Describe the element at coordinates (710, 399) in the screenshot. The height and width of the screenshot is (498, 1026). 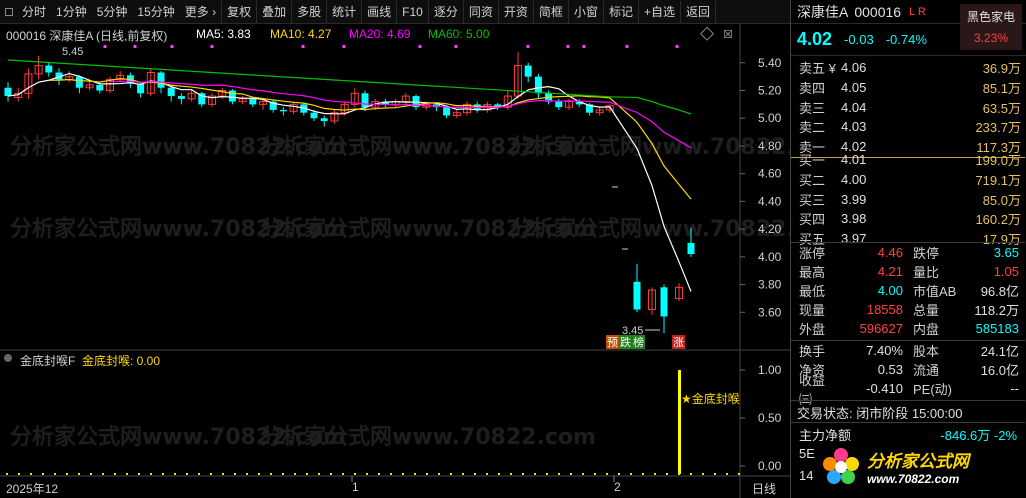
I see `signal-label: ★金底封喉` at that location.